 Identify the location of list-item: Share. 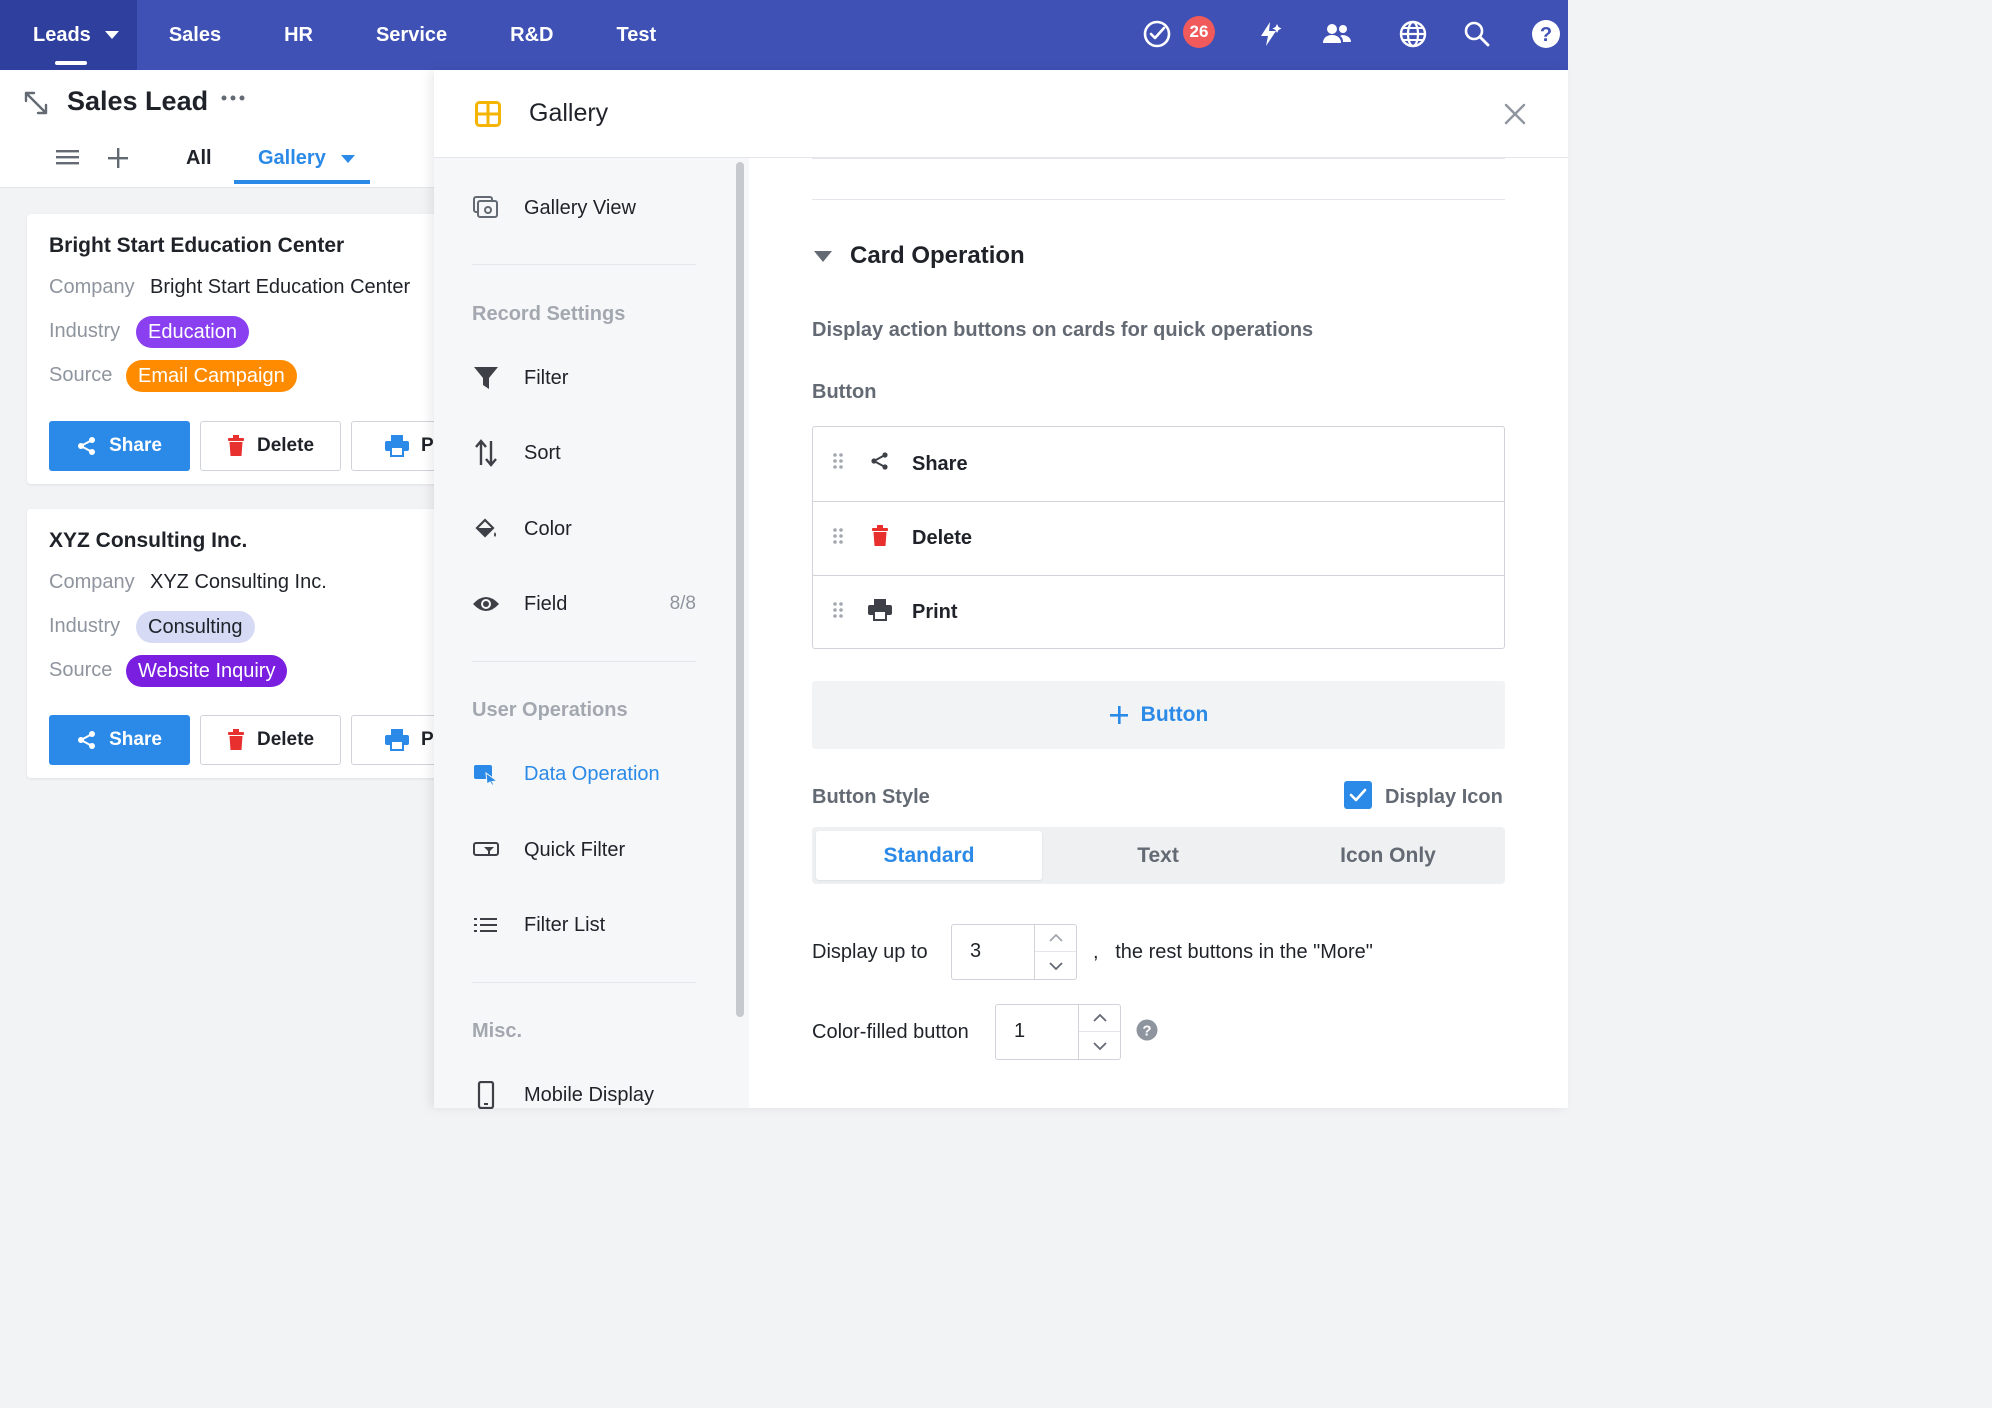
(1158, 464).